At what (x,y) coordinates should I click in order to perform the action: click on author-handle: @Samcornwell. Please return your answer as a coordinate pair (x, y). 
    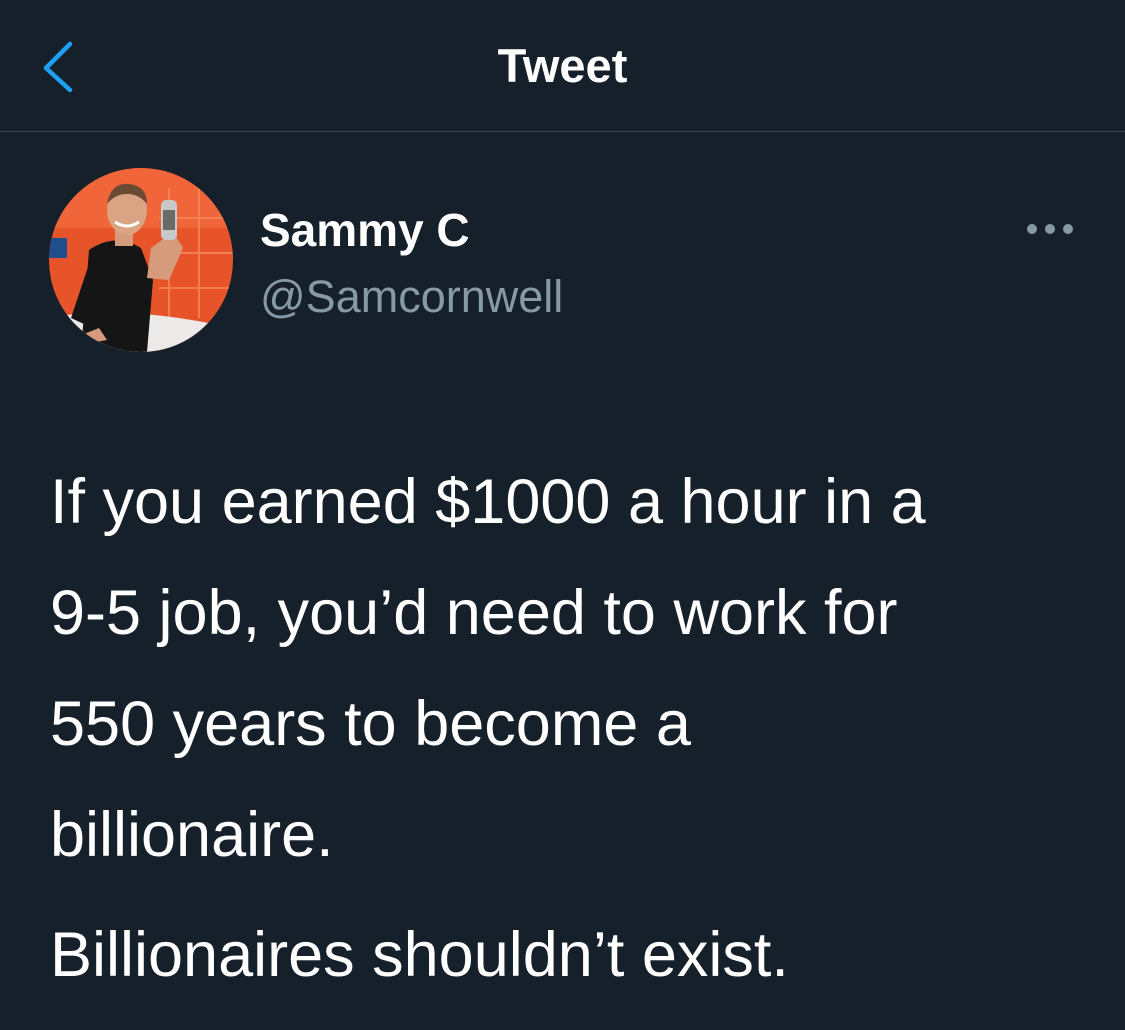
    Looking at the image, I should click on (411, 297).